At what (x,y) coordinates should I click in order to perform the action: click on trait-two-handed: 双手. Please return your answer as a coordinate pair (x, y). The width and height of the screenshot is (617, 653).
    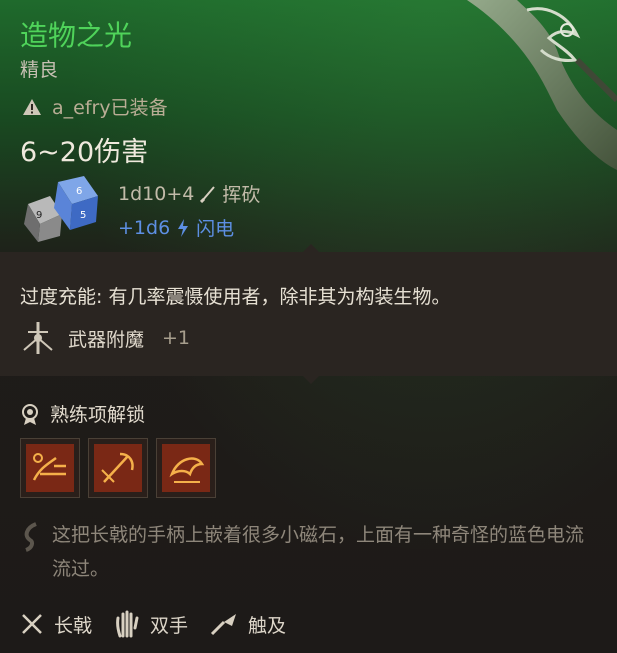
    Looking at the image, I should click on (151, 624).